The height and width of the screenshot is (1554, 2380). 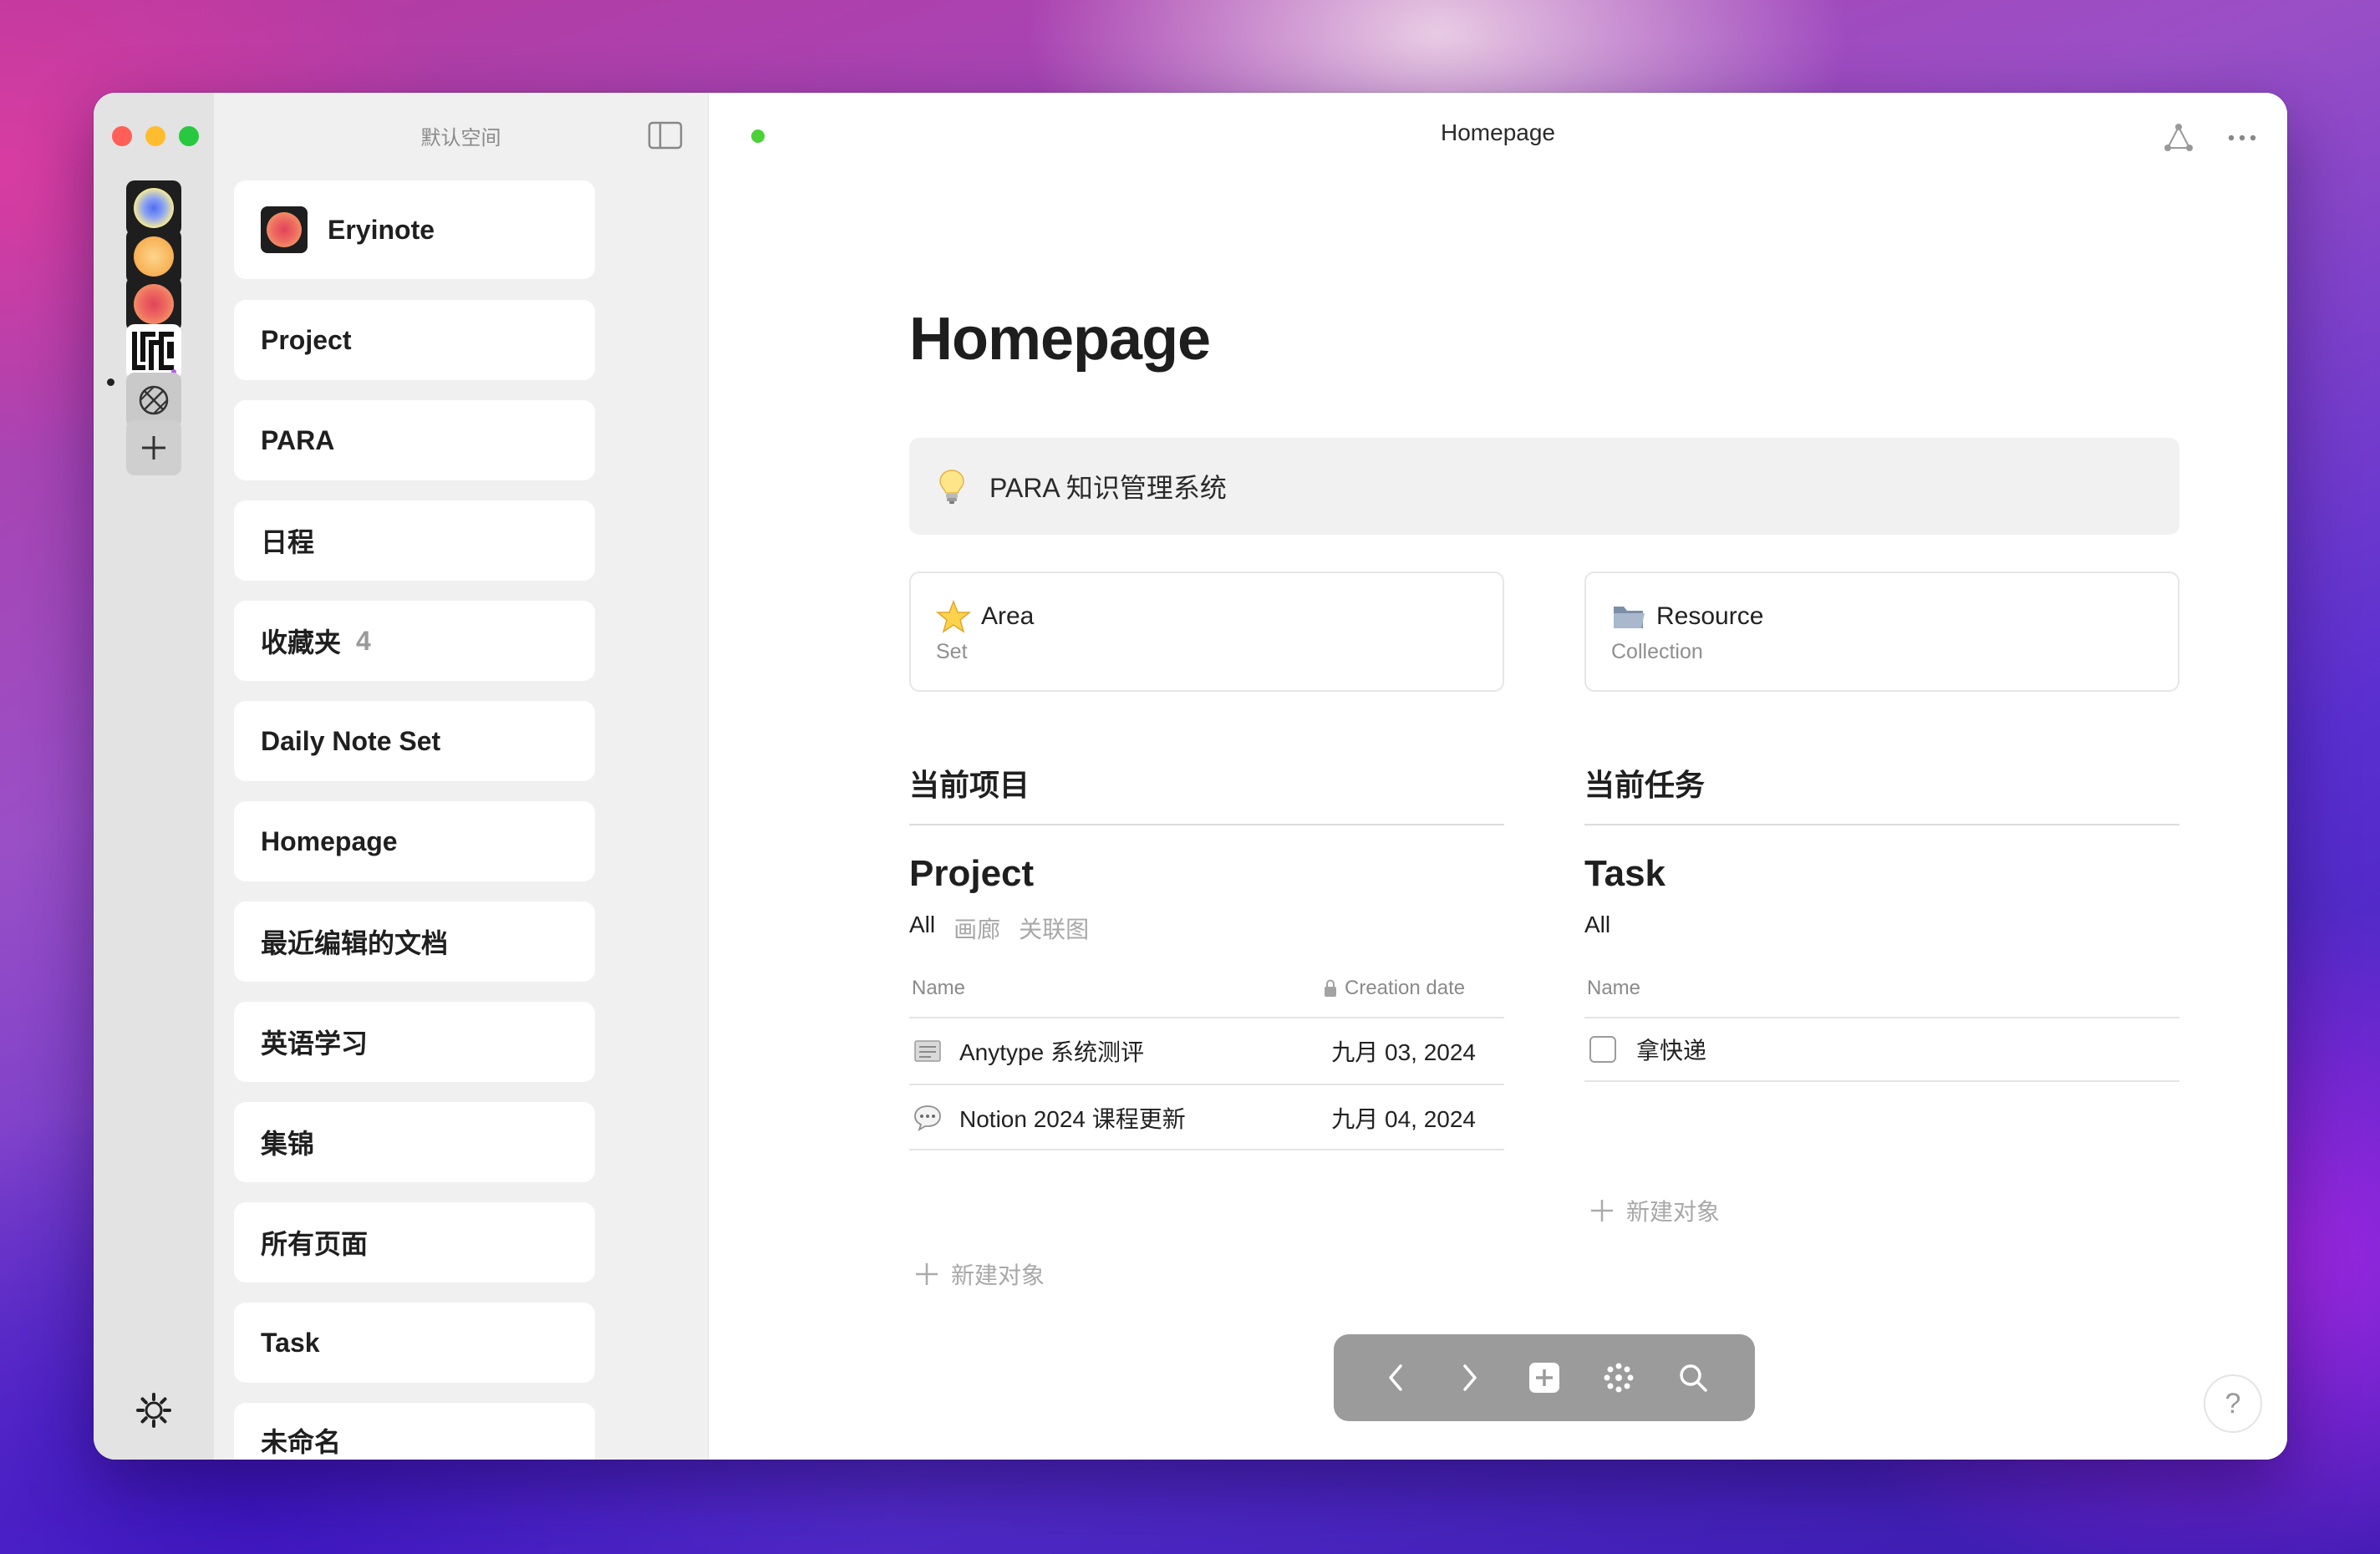 What do you see at coordinates (154, 256) in the screenshot?
I see `yellow-orb-icon` at bounding box center [154, 256].